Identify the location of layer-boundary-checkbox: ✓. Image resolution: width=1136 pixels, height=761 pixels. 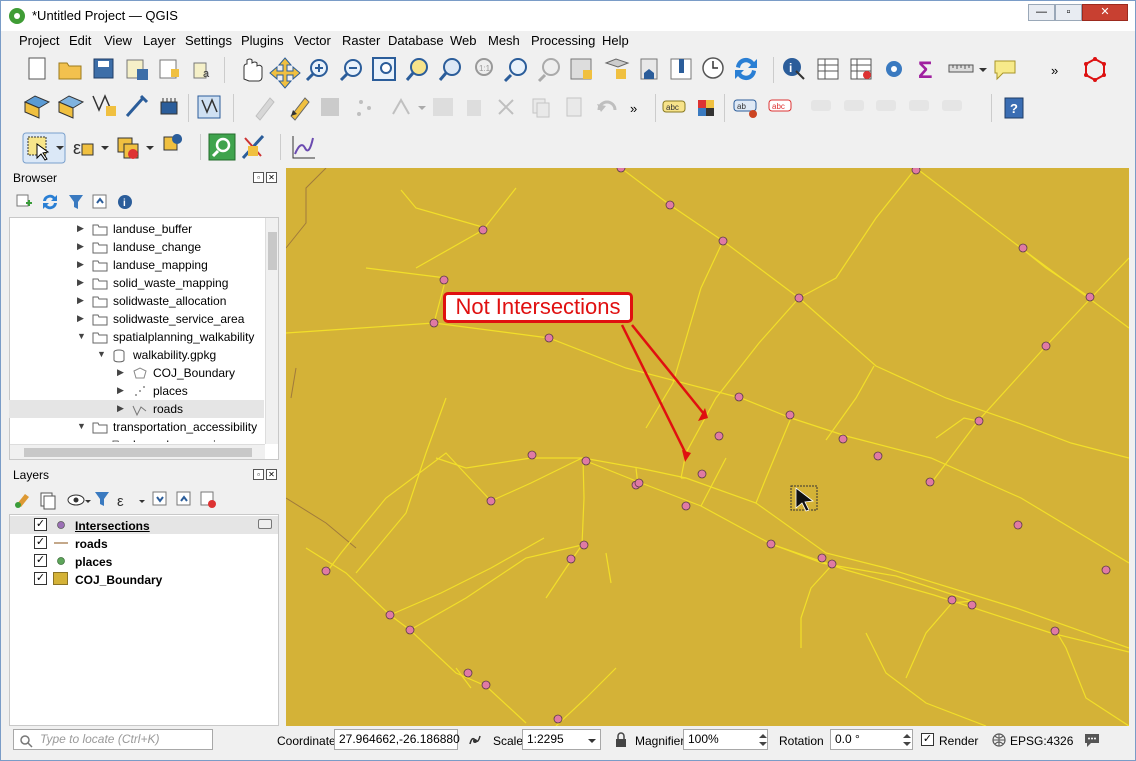
(40, 578).